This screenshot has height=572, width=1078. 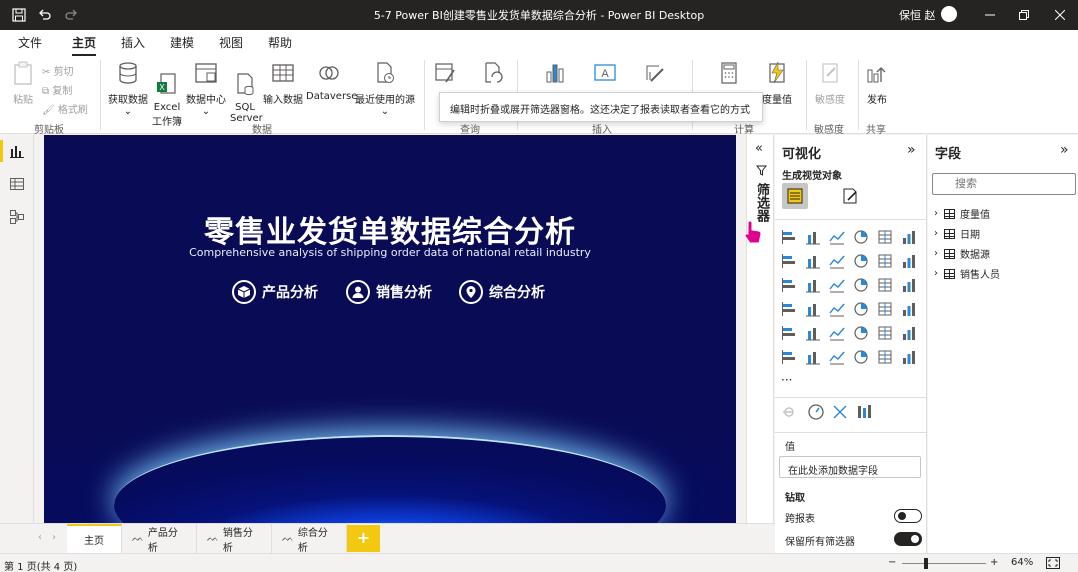 What do you see at coordinates (280, 42) in the screenshot?
I see `tab-help: 帮助` at bounding box center [280, 42].